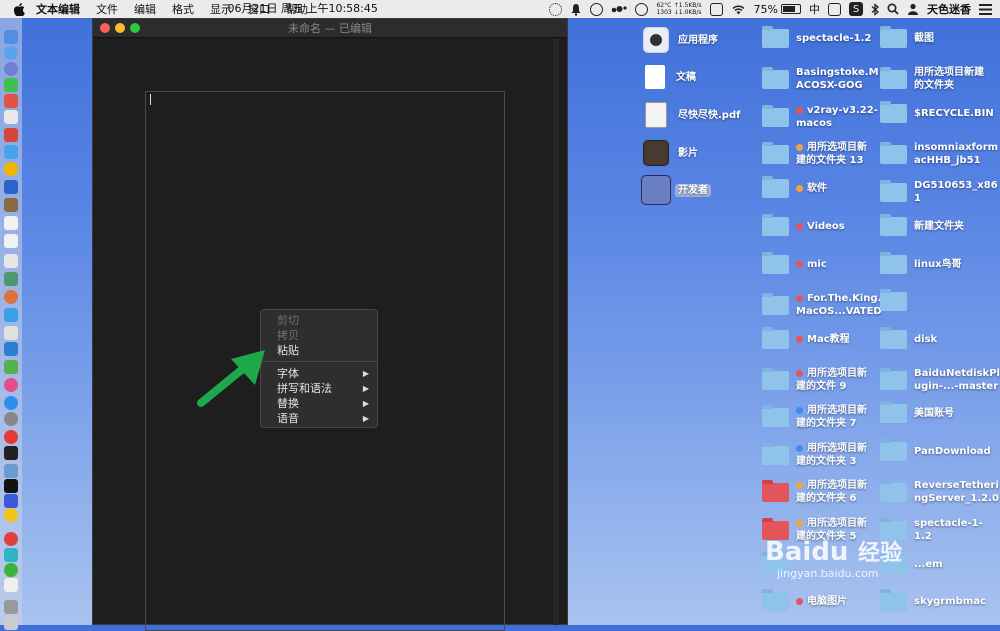 The width and height of the screenshot is (1000, 631). What do you see at coordinates (822, 305) in the screenshot?
I see `desktop-folder-item: For.The.King. MacOS...VATED` at bounding box center [822, 305].